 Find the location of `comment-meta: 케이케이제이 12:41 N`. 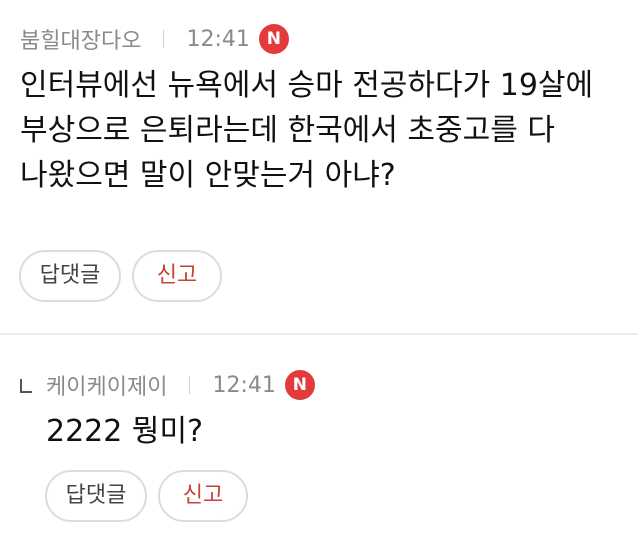

comment-meta: 케이케이제이 12:41 N is located at coordinates (167, 385).